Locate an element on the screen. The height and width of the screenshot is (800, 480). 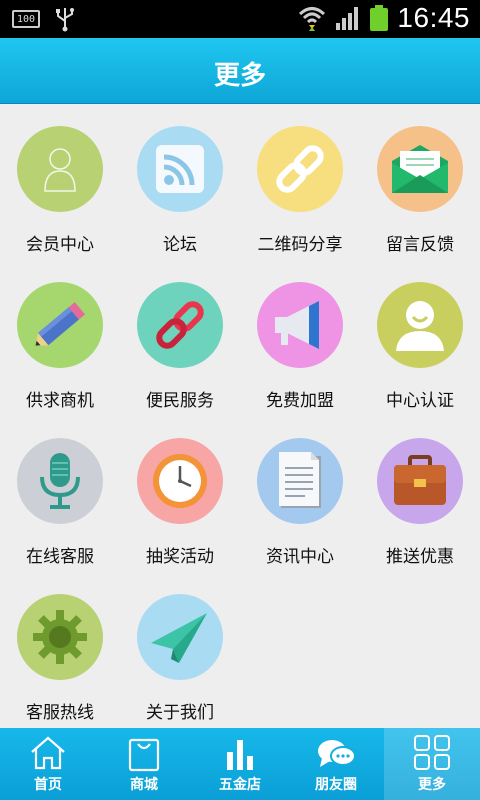
grid-item-lottery: 抽奖活动 is located at coordinates (180, 494).